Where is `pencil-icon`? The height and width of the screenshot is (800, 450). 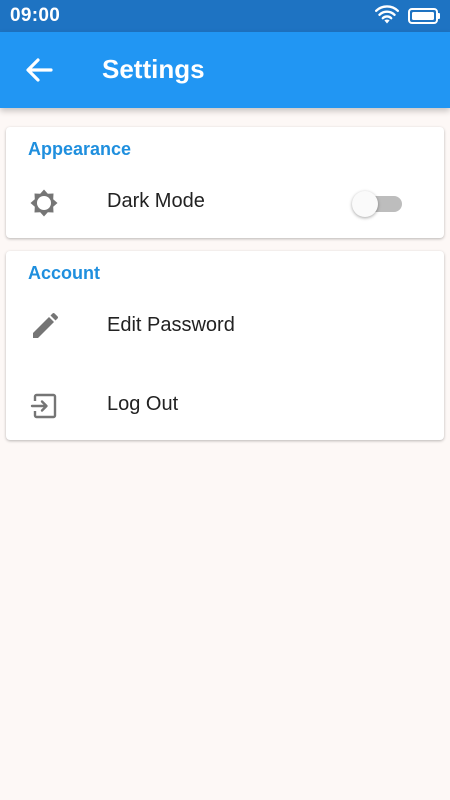
pencil-icon is located at coordinates (44, 327).